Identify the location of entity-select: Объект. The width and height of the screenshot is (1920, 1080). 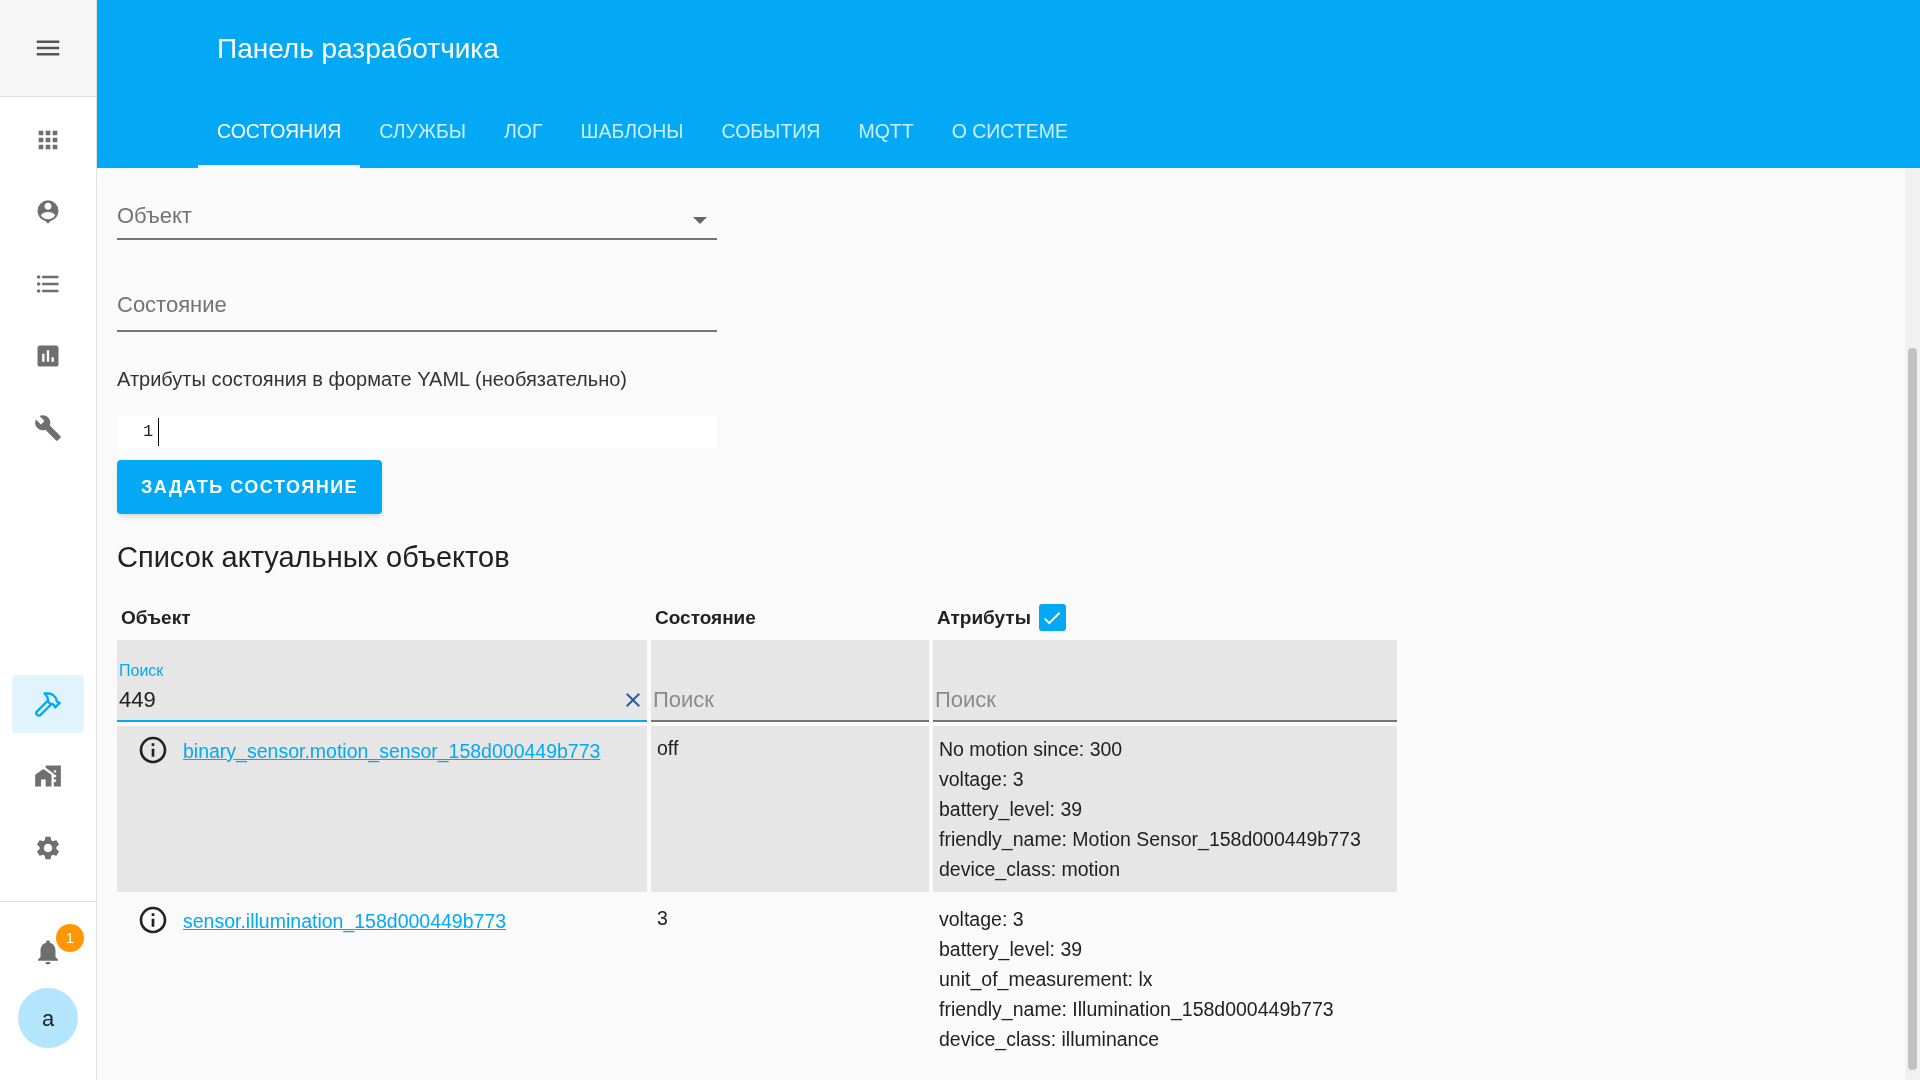
(417, 214).